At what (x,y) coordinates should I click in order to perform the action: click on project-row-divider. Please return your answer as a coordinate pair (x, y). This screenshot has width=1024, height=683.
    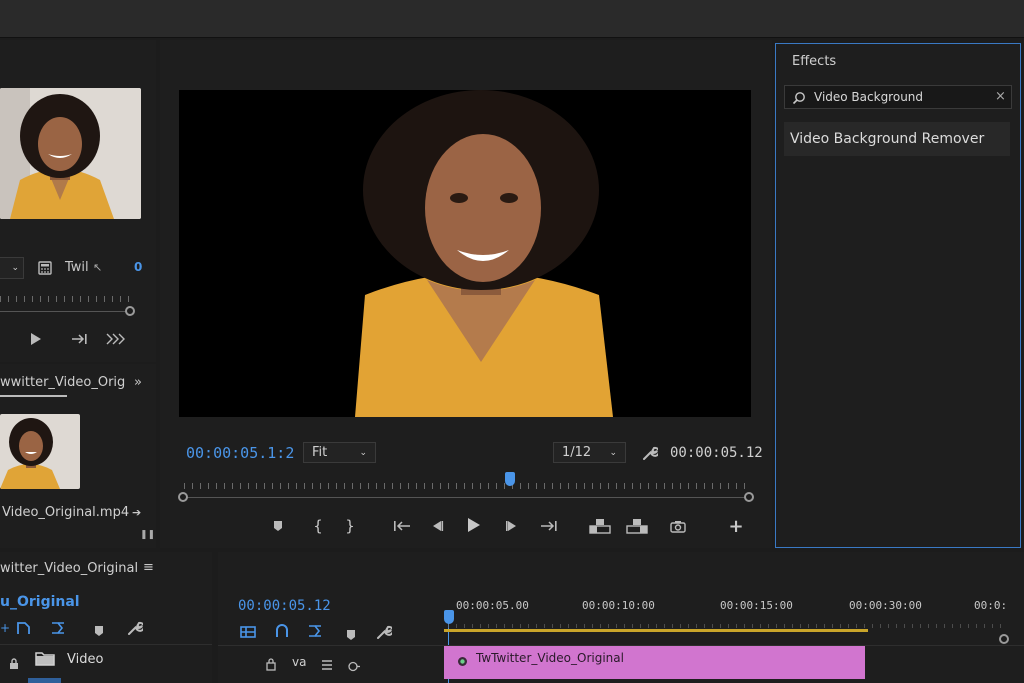
    Looking at the image, I should click on (106, 644).